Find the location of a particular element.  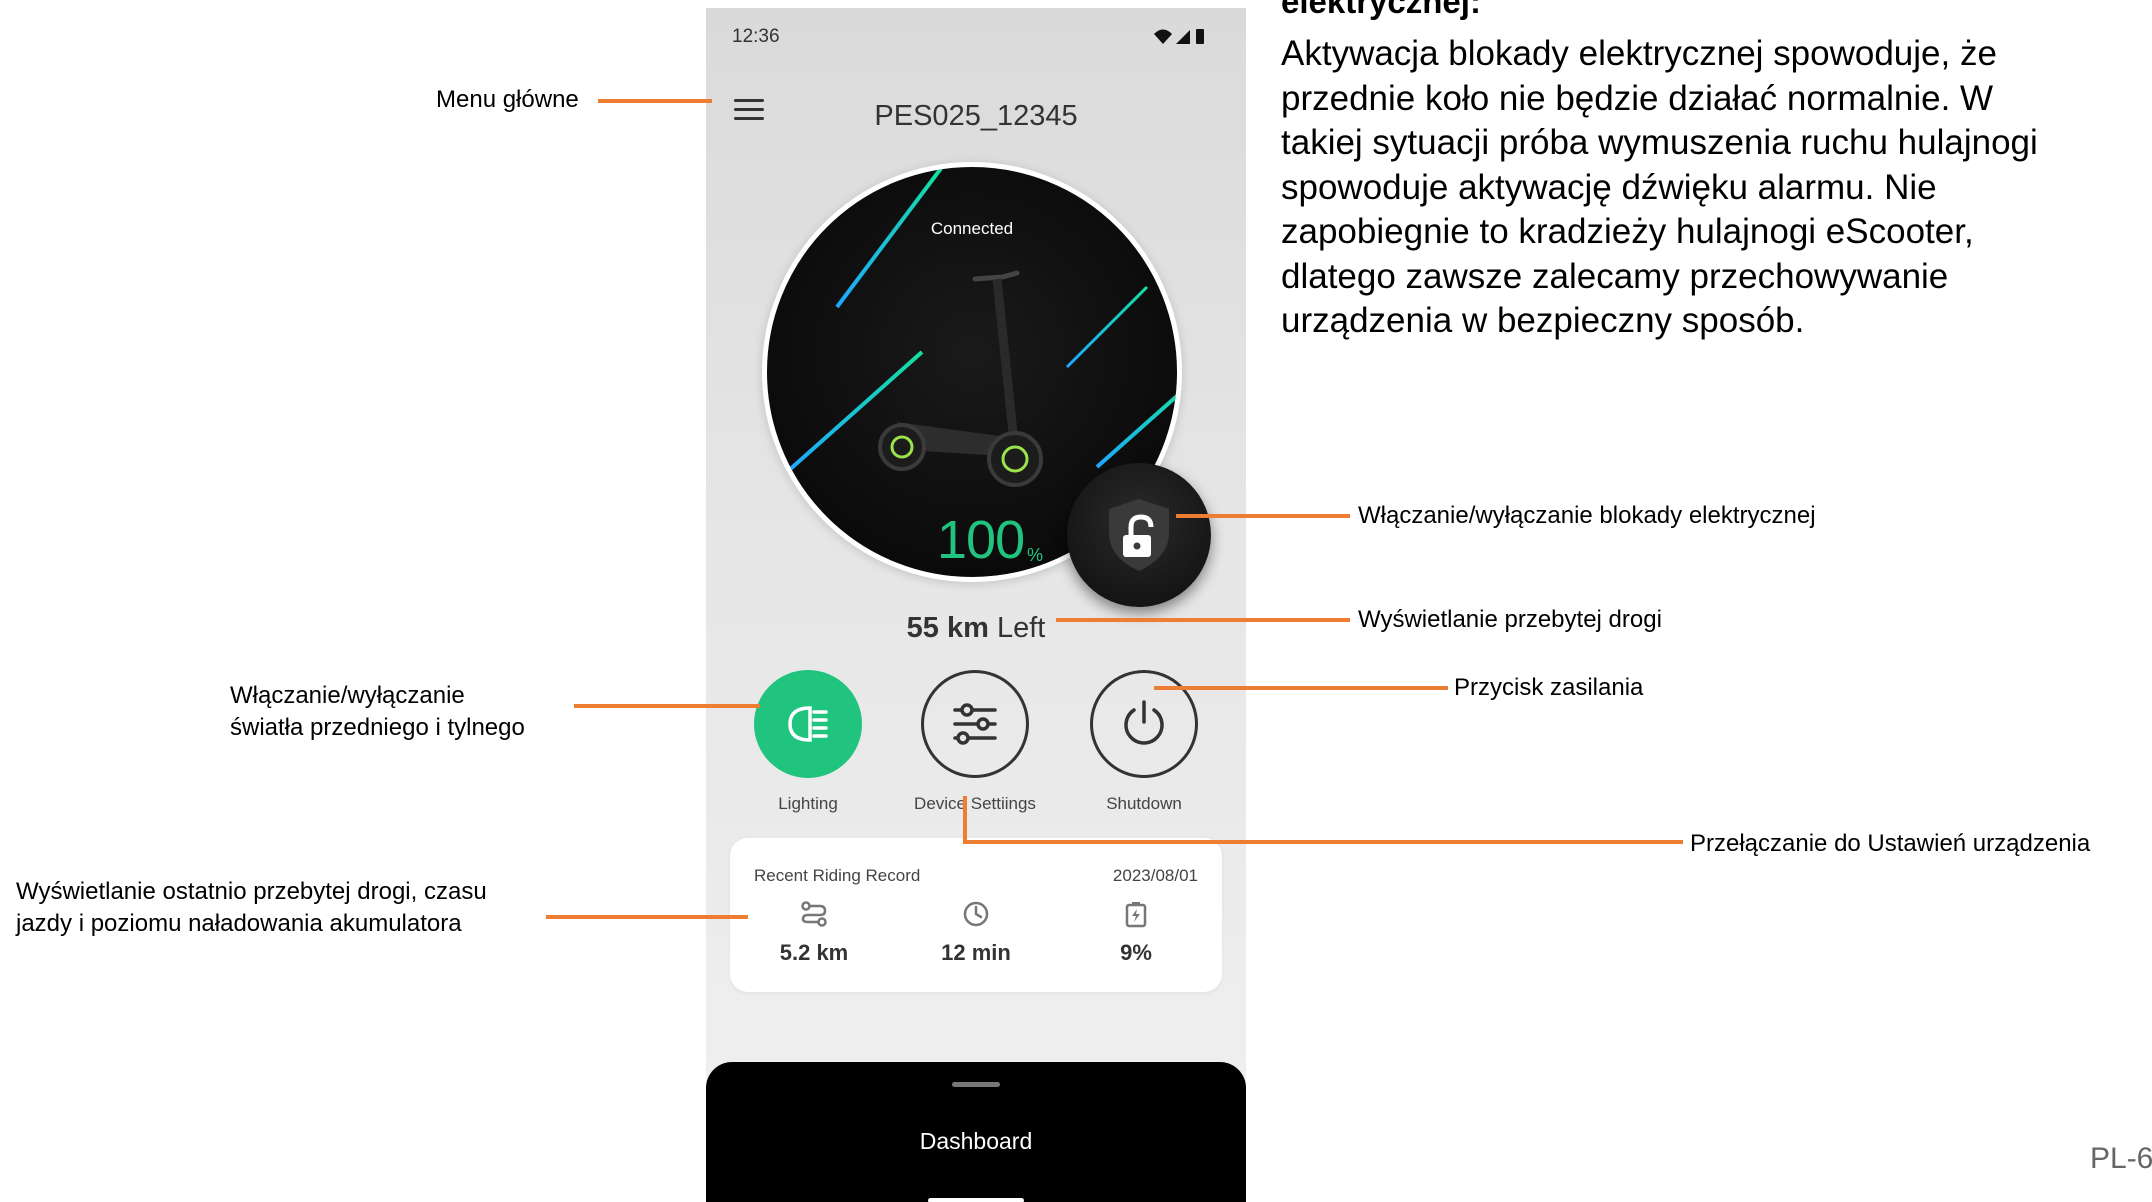

sliders-icon is located at coordinates (975, 724).